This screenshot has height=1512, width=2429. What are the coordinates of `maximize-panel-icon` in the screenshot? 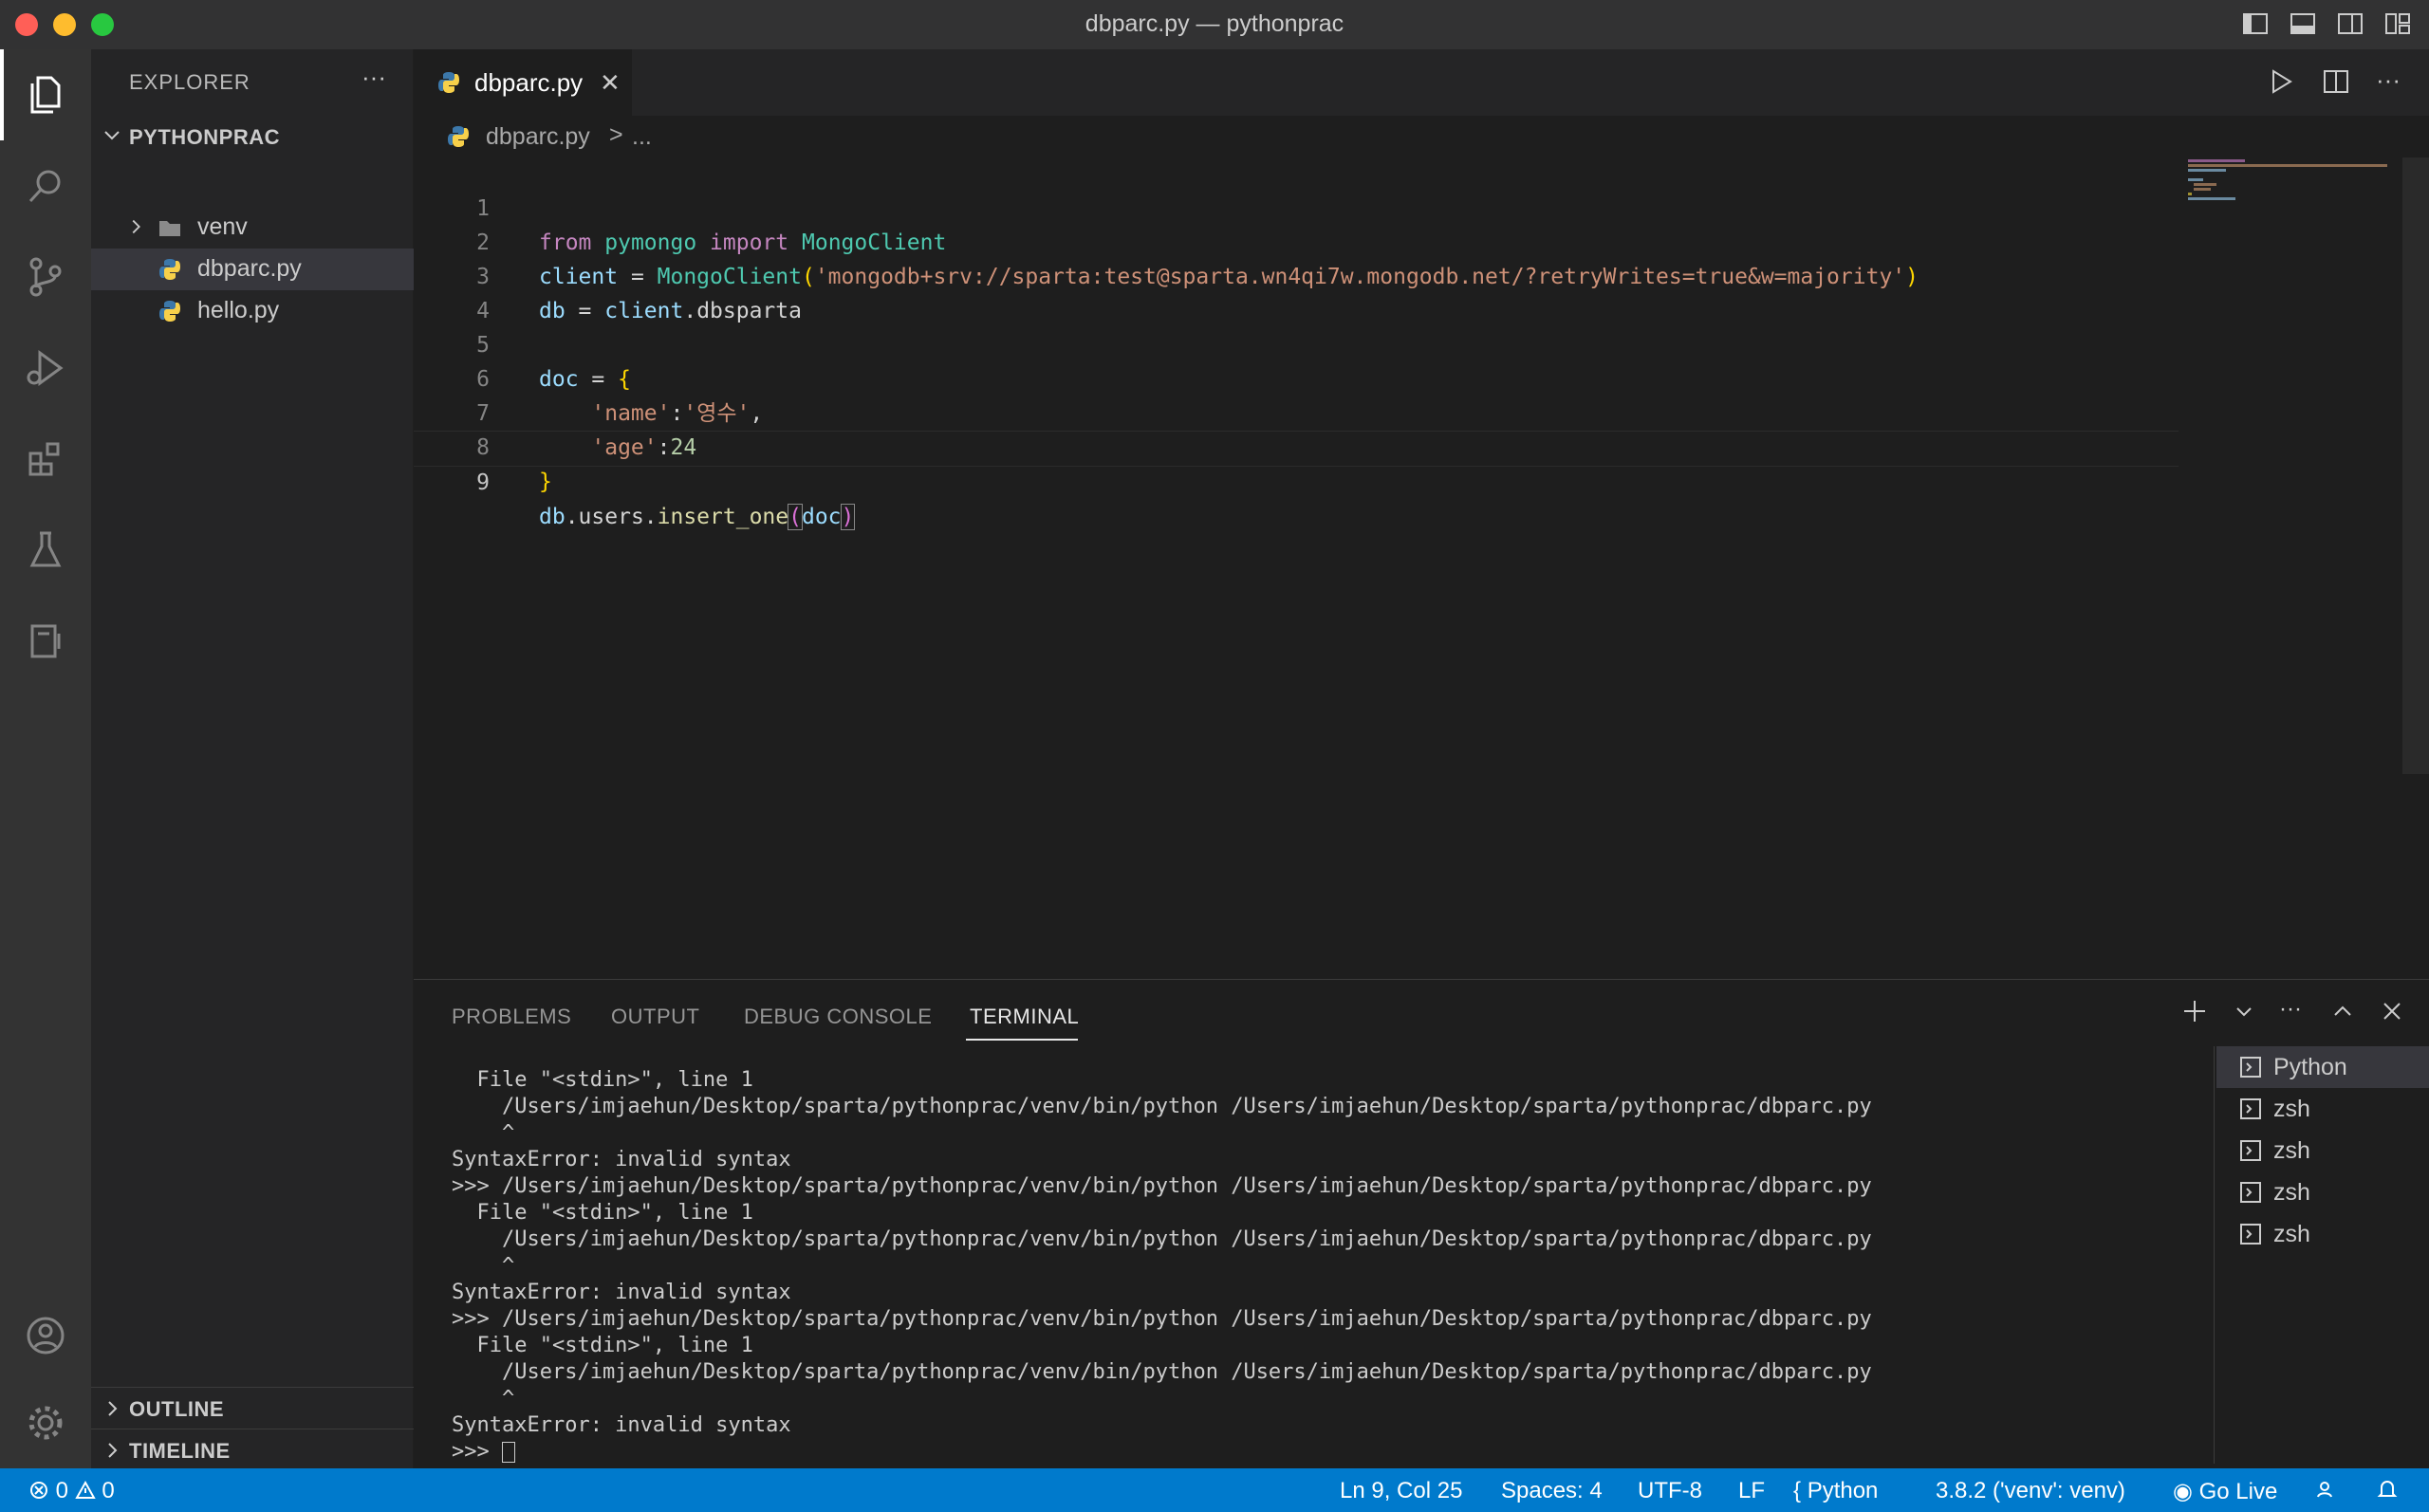 It's located at (2342, 1011).